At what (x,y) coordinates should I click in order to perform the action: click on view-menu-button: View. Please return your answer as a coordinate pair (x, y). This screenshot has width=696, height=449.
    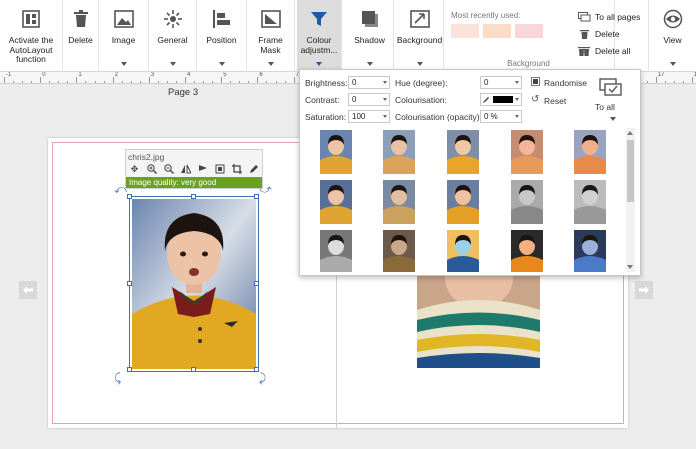
    Looking at the image, I should click on (672, 36).